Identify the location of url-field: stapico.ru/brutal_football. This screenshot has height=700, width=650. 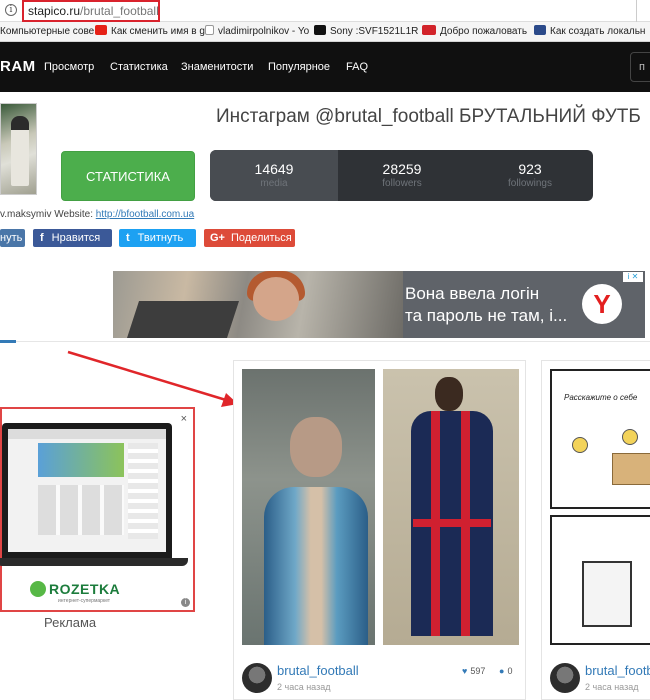
(91, 11).